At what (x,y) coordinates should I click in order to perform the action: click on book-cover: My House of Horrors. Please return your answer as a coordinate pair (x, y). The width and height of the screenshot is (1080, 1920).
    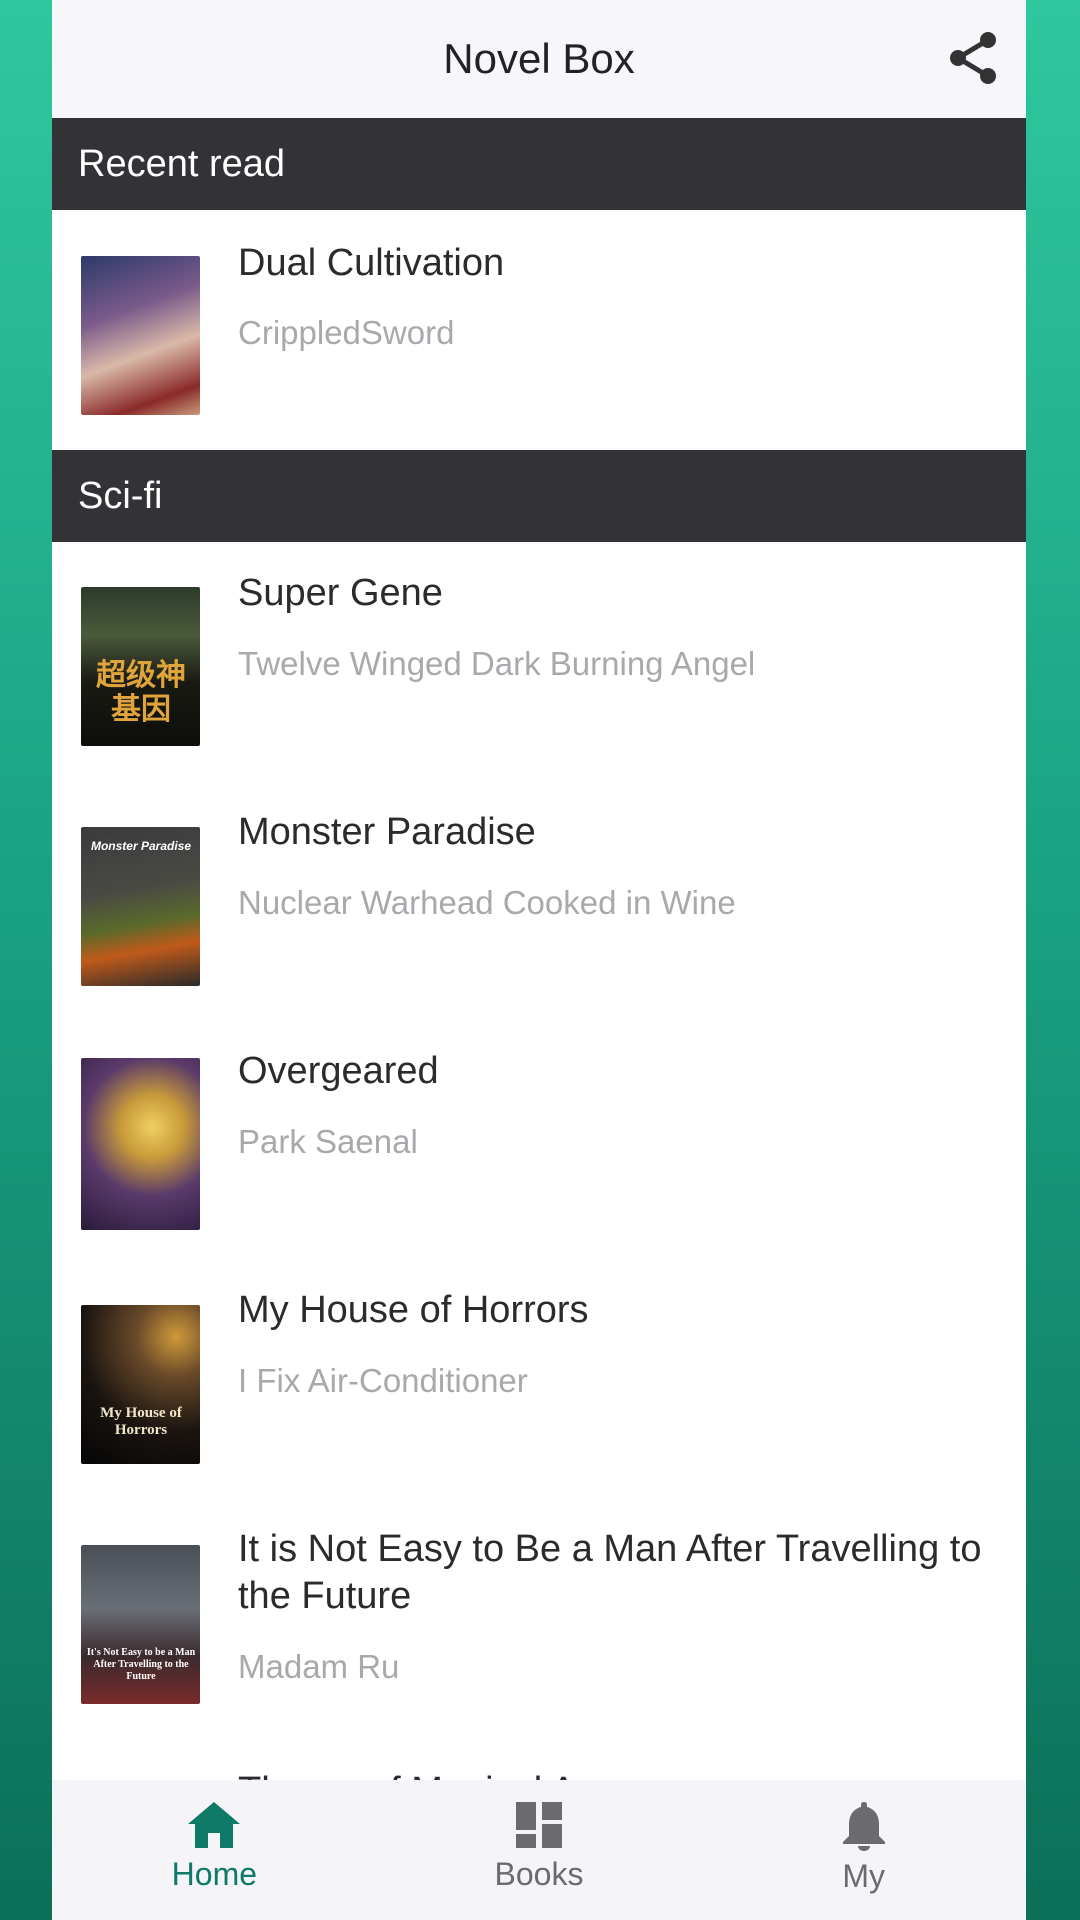
    Looking at the image, I should click on (140, 1384).